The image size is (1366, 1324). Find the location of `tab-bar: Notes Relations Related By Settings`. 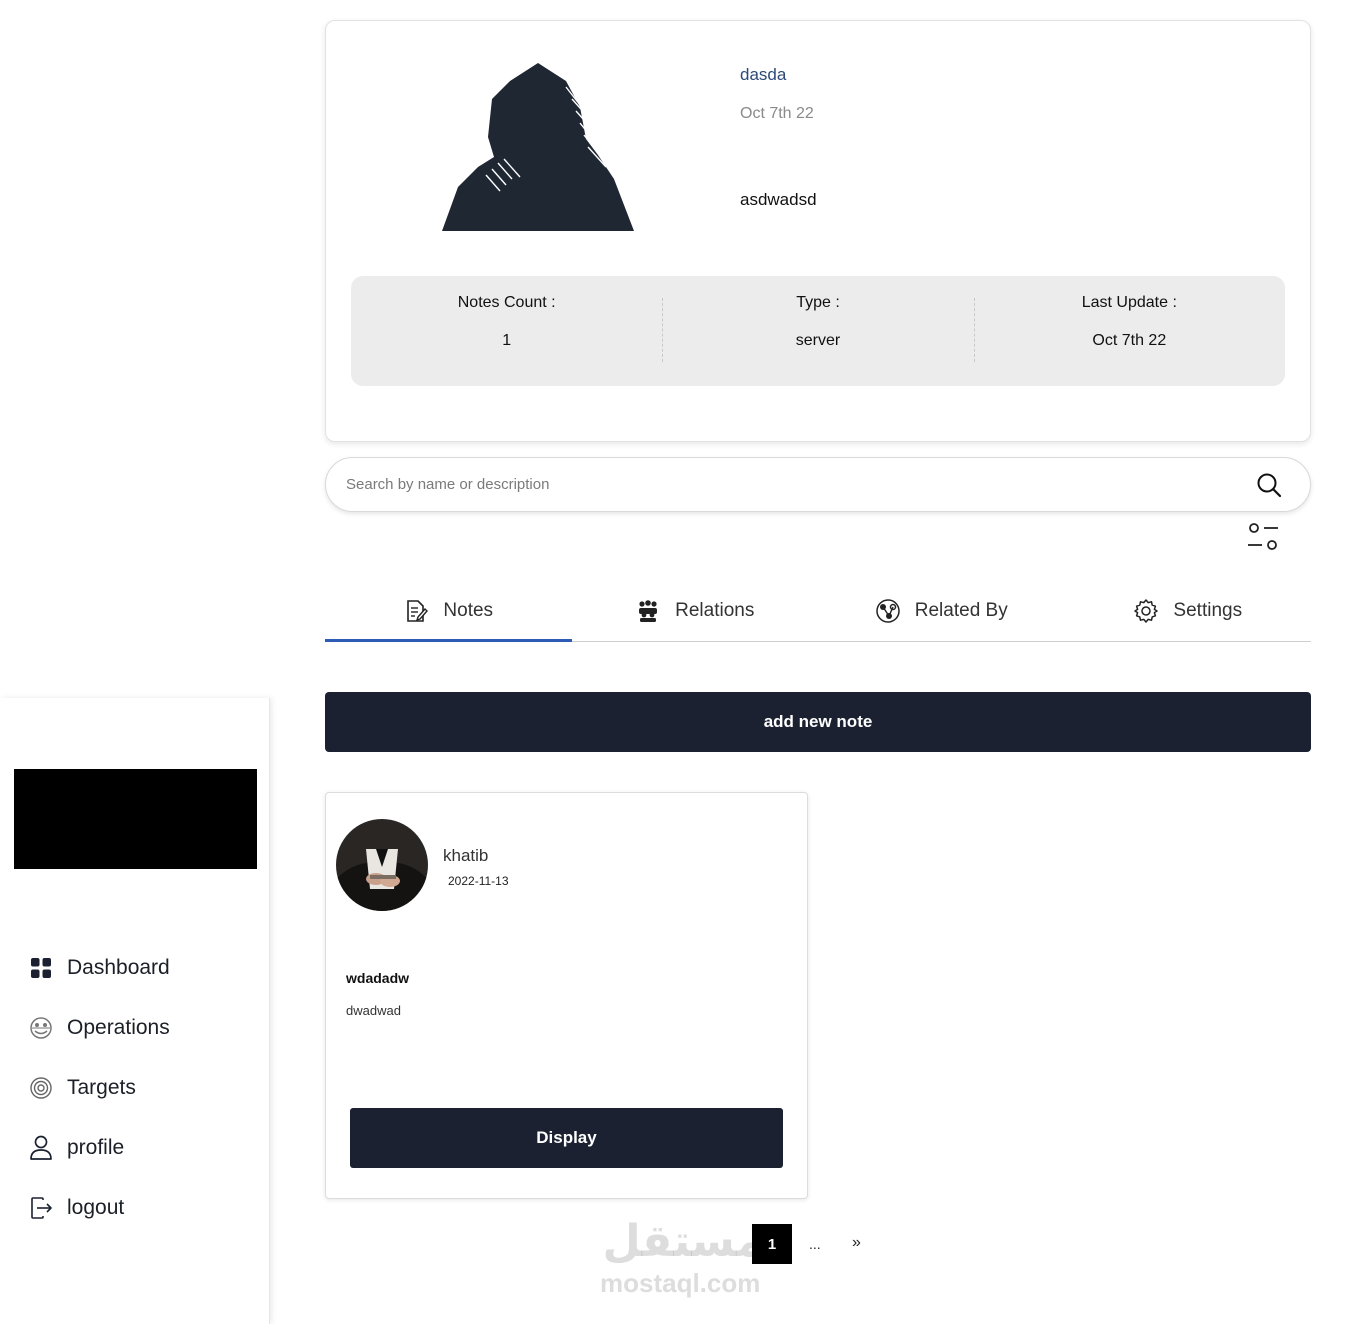

tab-bar: Notes Relations Related By Settings is located at coordinates (818, 611).